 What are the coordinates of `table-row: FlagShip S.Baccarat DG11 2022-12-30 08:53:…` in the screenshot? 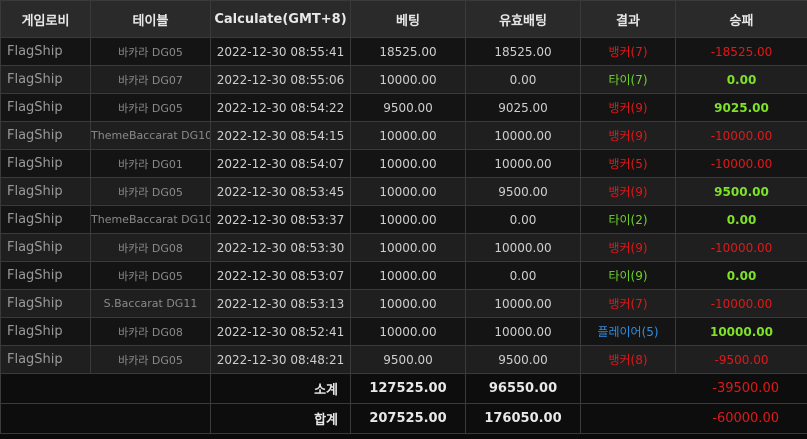 It's located at (403, 303).